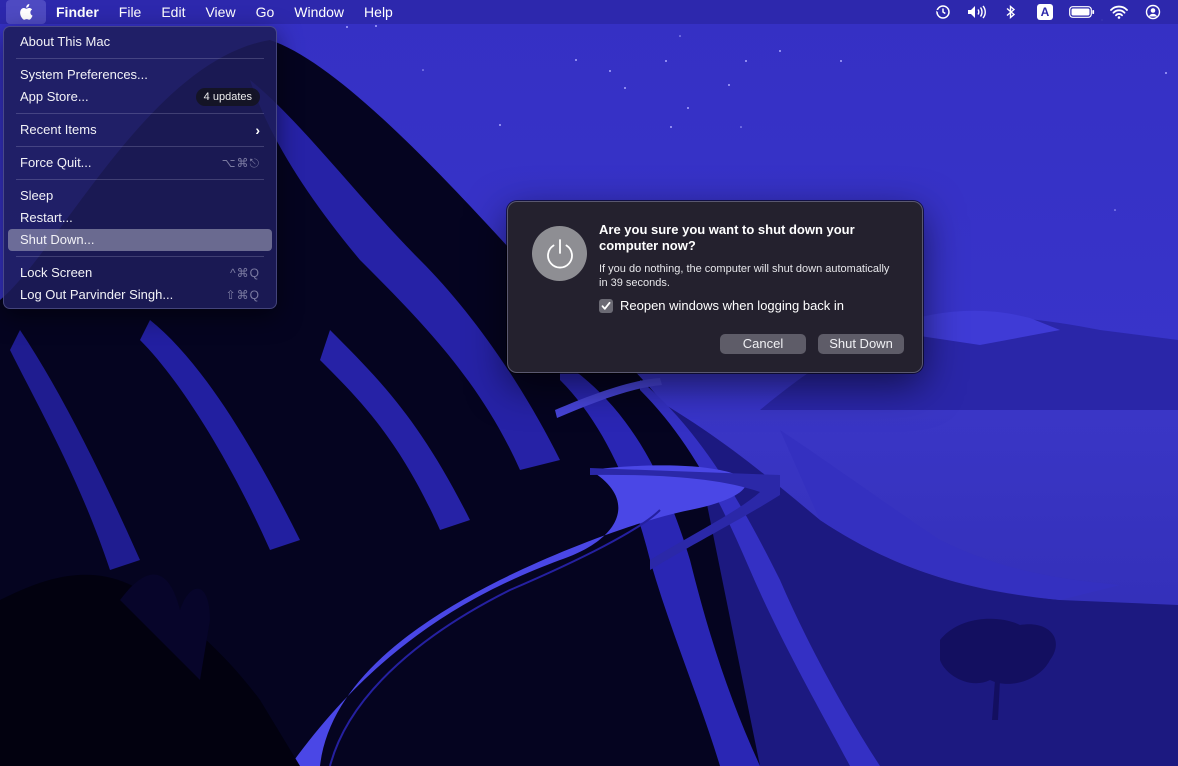 The image size is (1178, 766). I want to click on bluetooth-icon, so click(1011, 12).